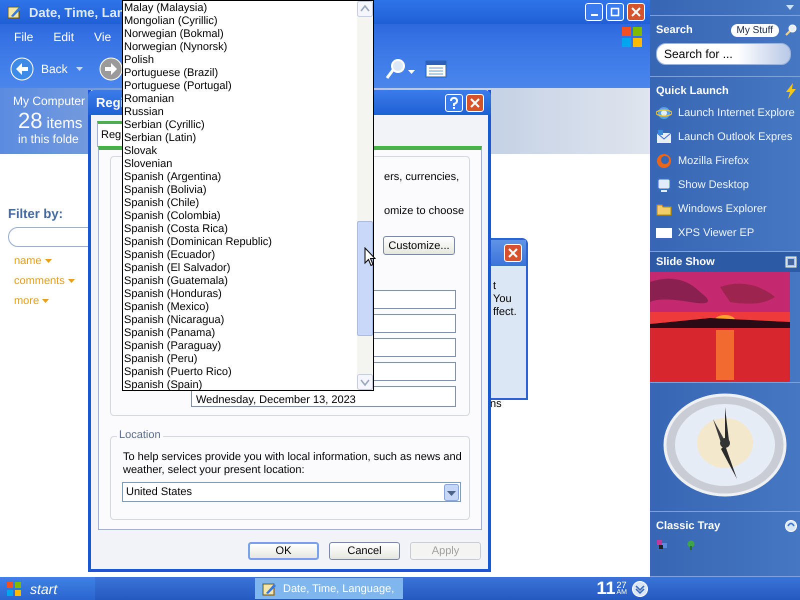 This screenshot has width=800, height=600. What do you see at coordinates (39, 69) in the screenshot?
I see `back-button: Back` at bounding box center [39, 69].